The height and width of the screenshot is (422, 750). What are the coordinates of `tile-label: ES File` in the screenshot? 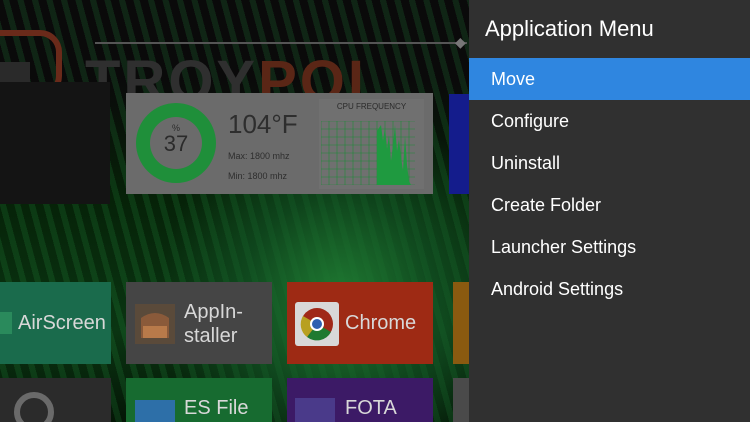 It's located at (216, 408).